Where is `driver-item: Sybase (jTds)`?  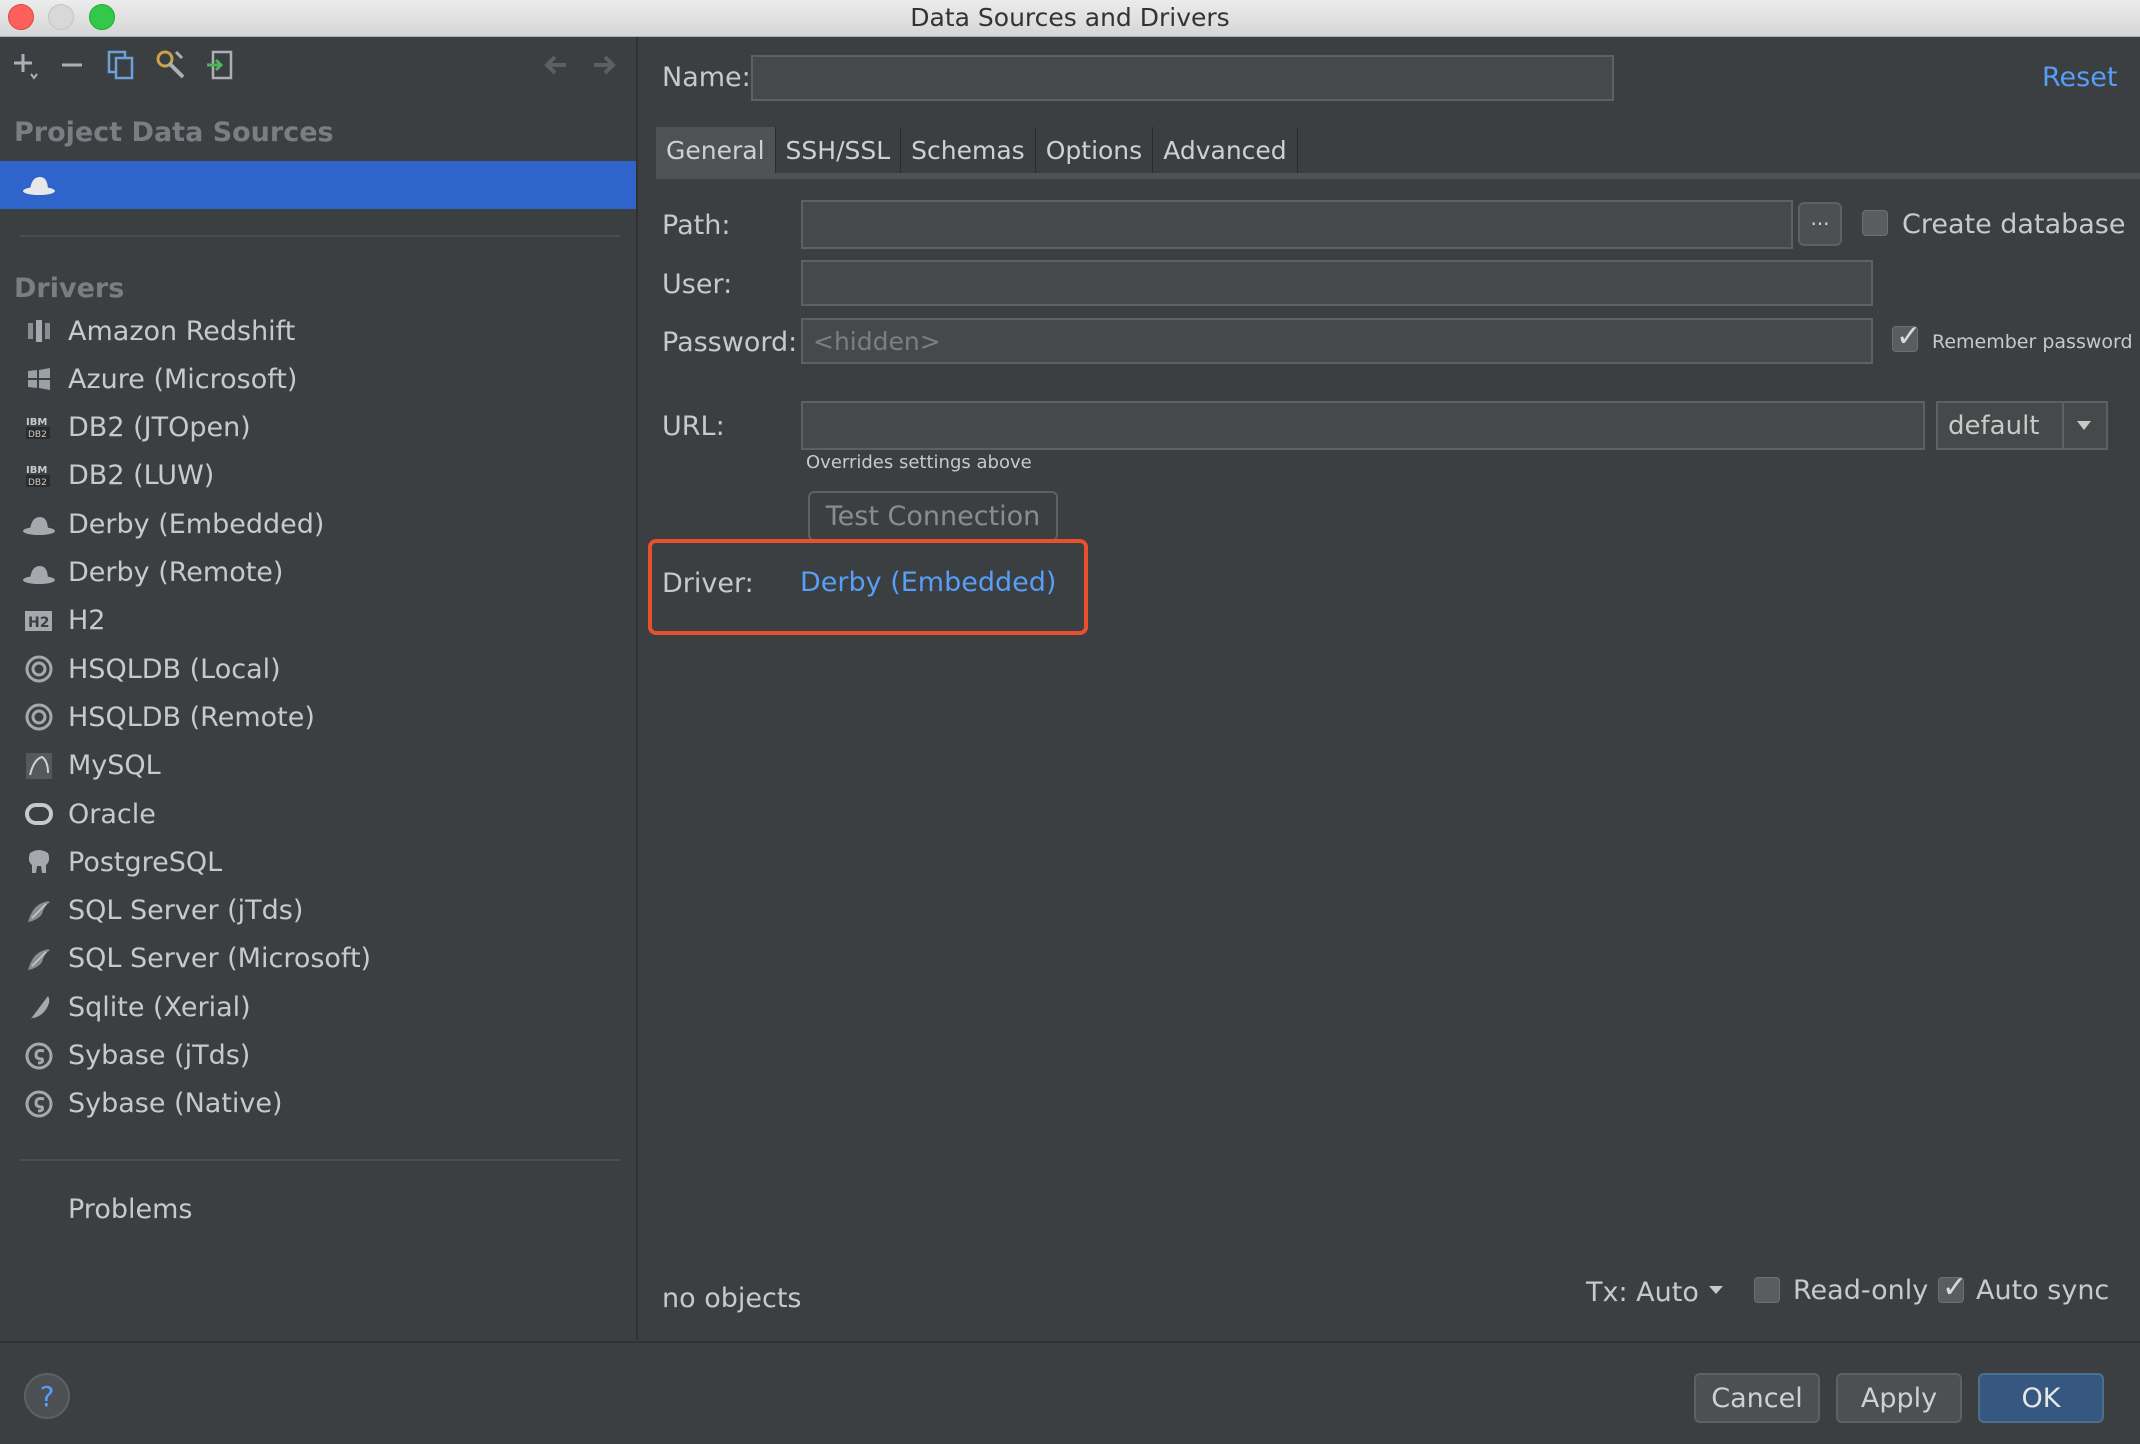 driver-item: Sybase (jTds) is located at coordinates (318, 1056).